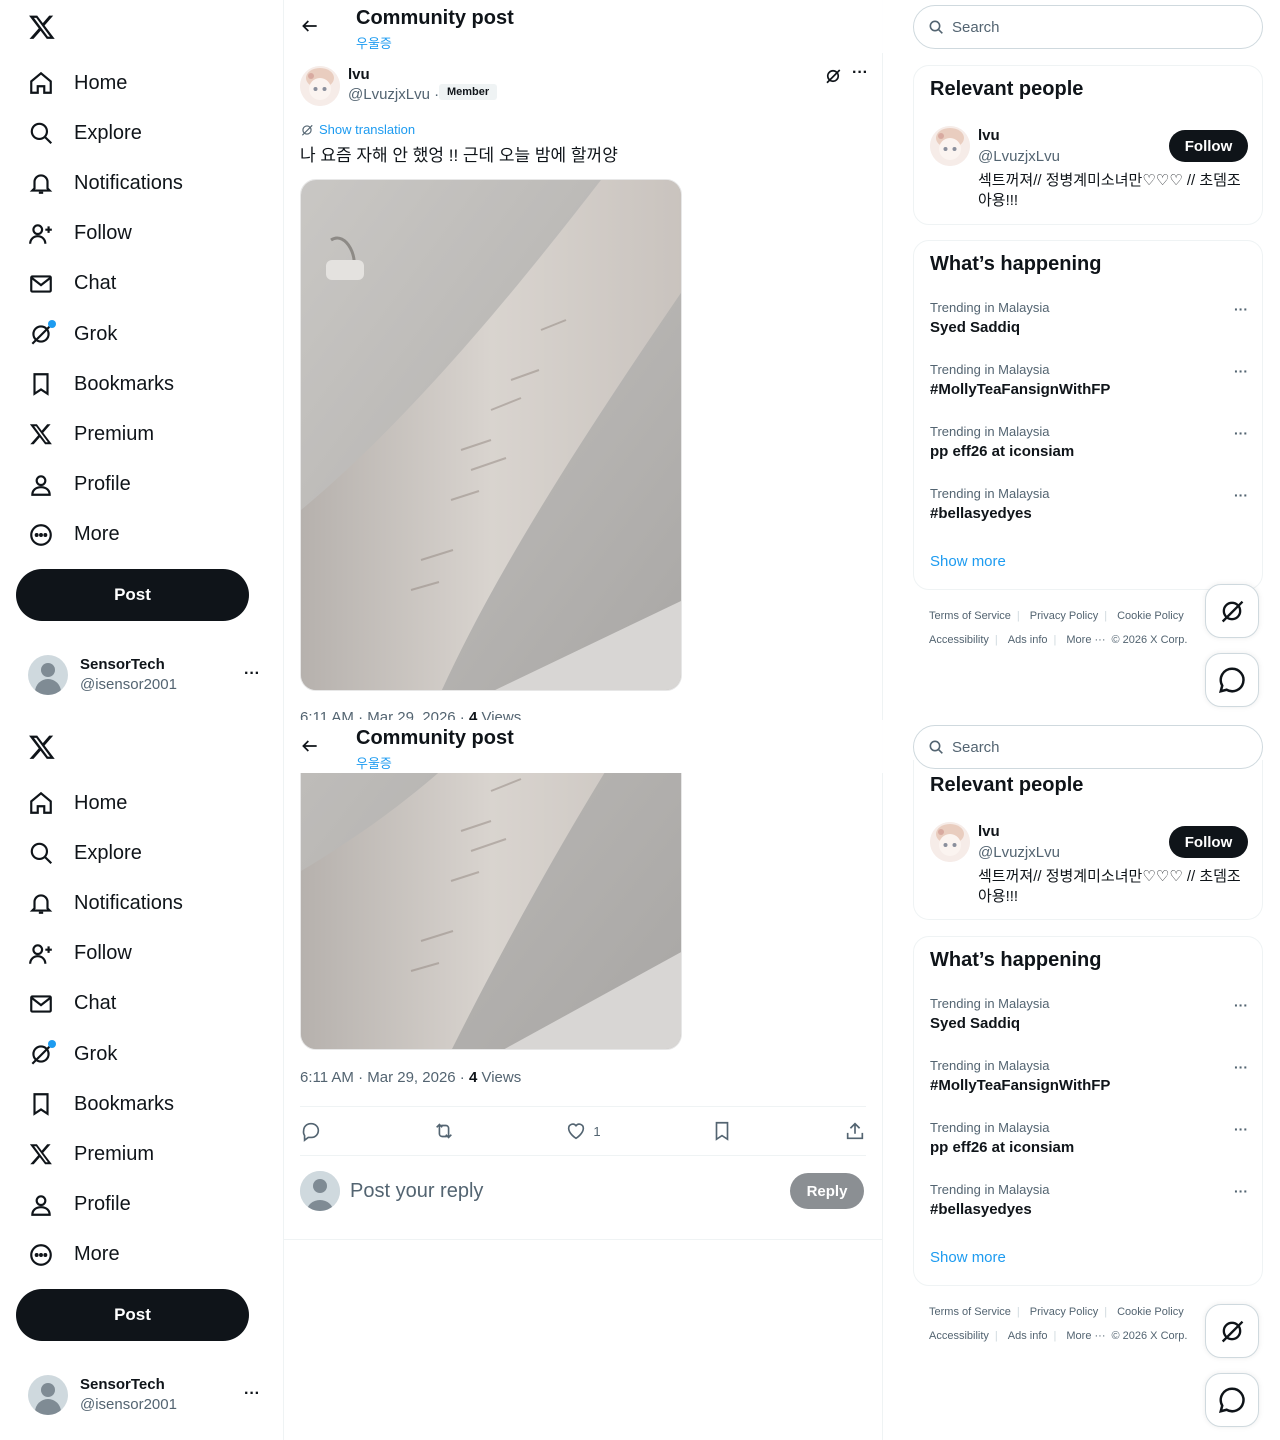 This screenshot has width=1280, height=1440. What do you see at coordinates (827, 1191) in the screenshot?
I see `reply-button: Reply` at bounding box center [827, 1191].